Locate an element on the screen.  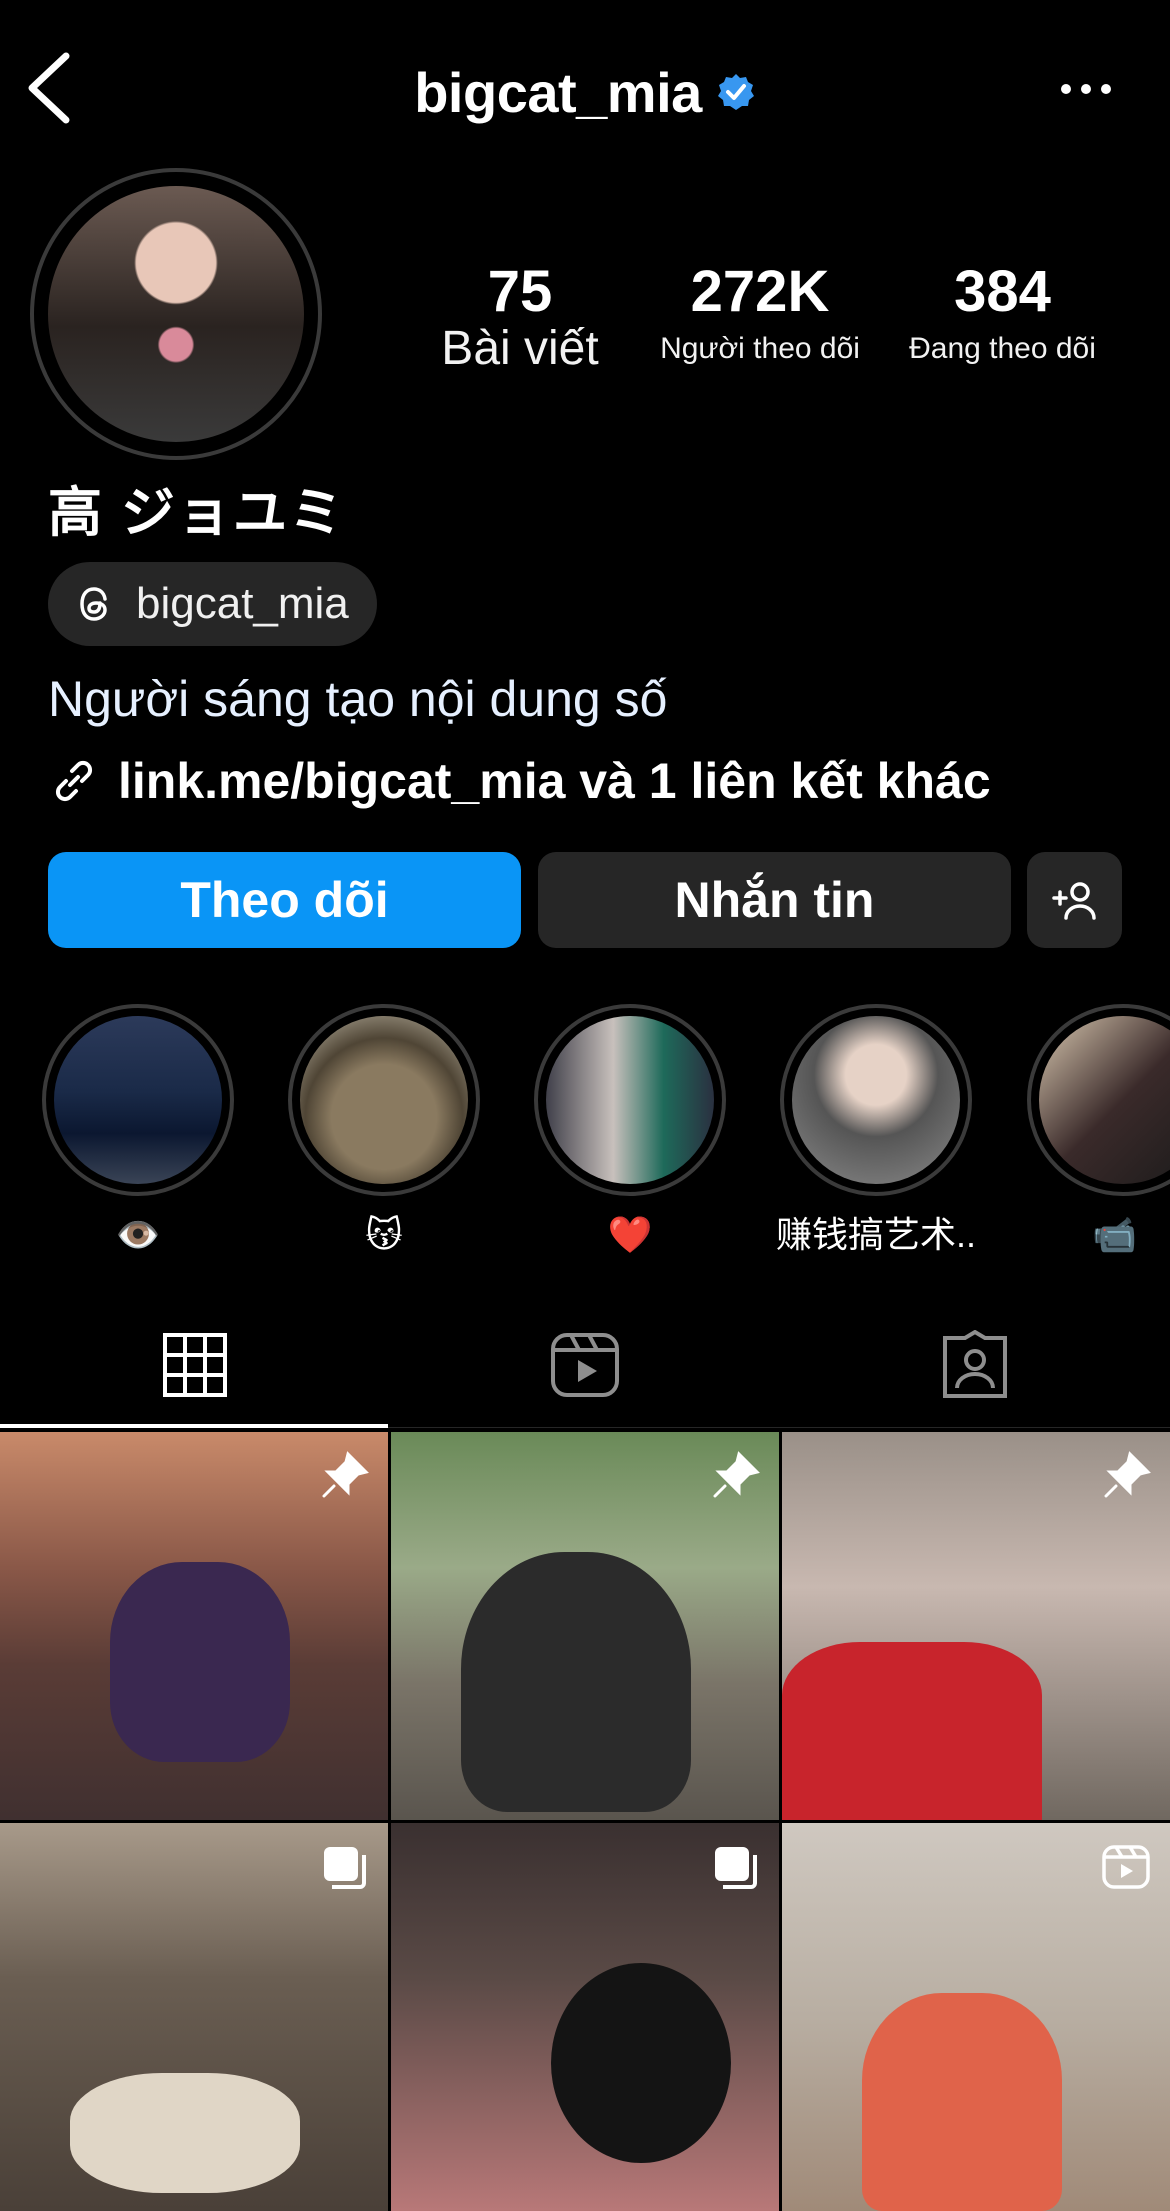
message-button: Nhắn tin is located at coordinates (774, 900).